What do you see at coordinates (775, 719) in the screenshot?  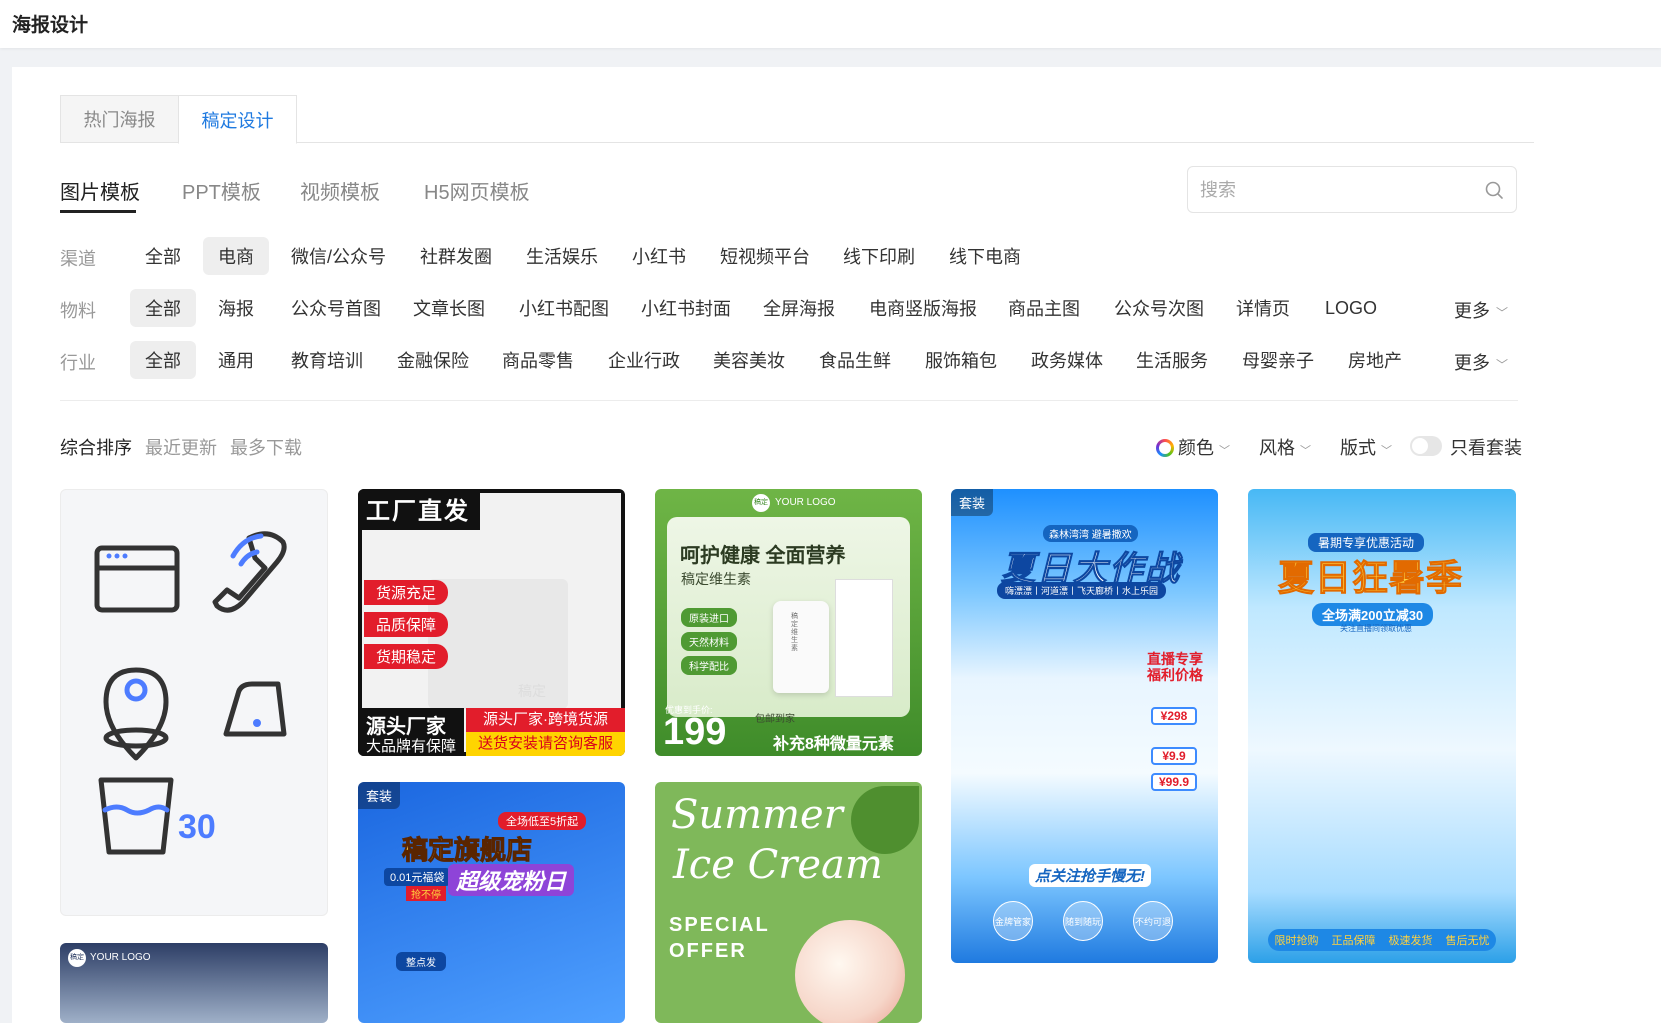 I see `shipping-label: 包邮到家` at bounding box center [775, 719].